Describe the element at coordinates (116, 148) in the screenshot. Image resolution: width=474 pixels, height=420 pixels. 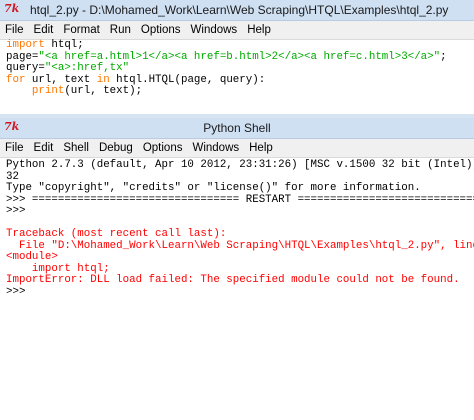
I see `shell-menu-debug: Debug` at that location.